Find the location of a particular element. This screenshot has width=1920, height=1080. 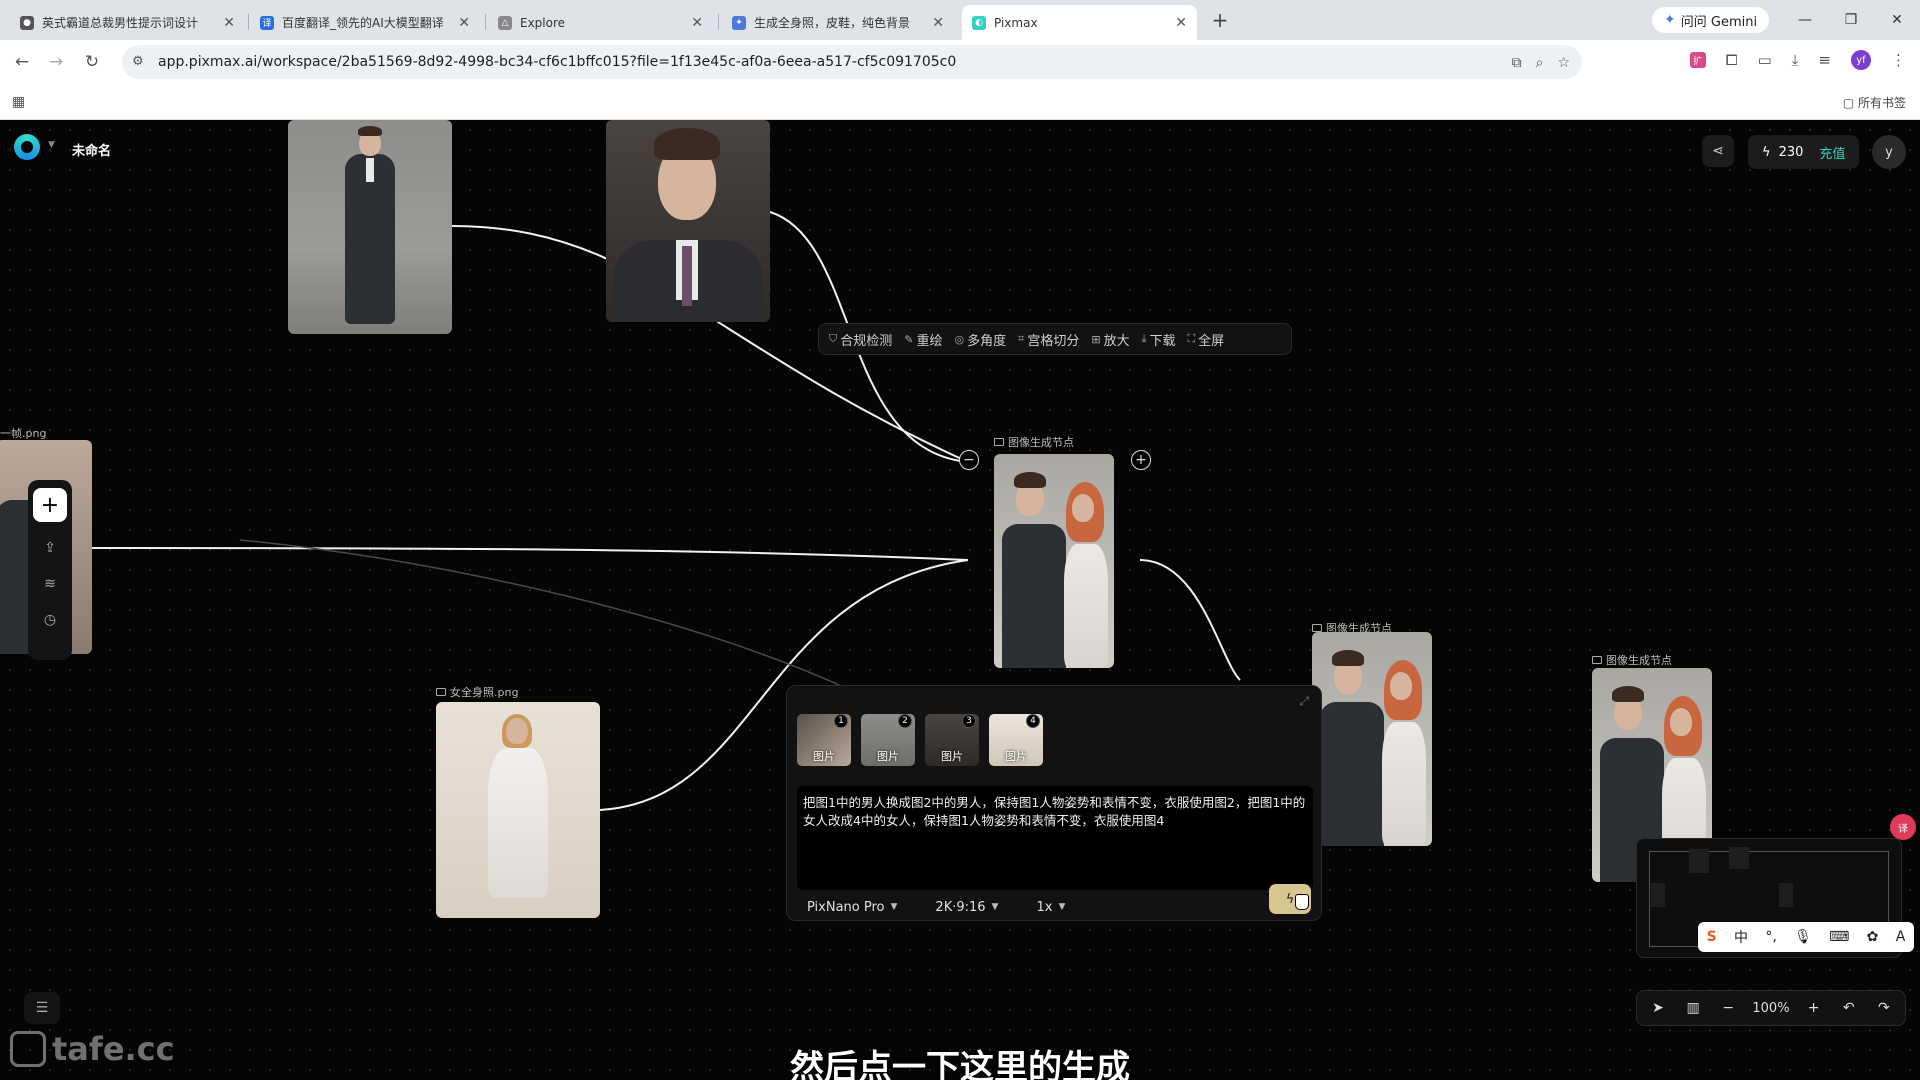

expand-icon: ⤢ is located at coordinates (1304, 701).